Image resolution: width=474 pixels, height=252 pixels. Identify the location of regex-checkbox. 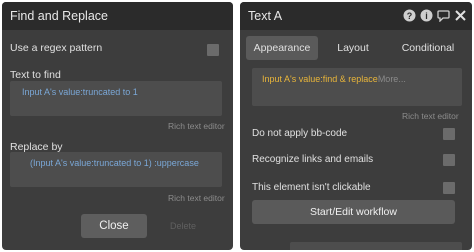
(213, 50).